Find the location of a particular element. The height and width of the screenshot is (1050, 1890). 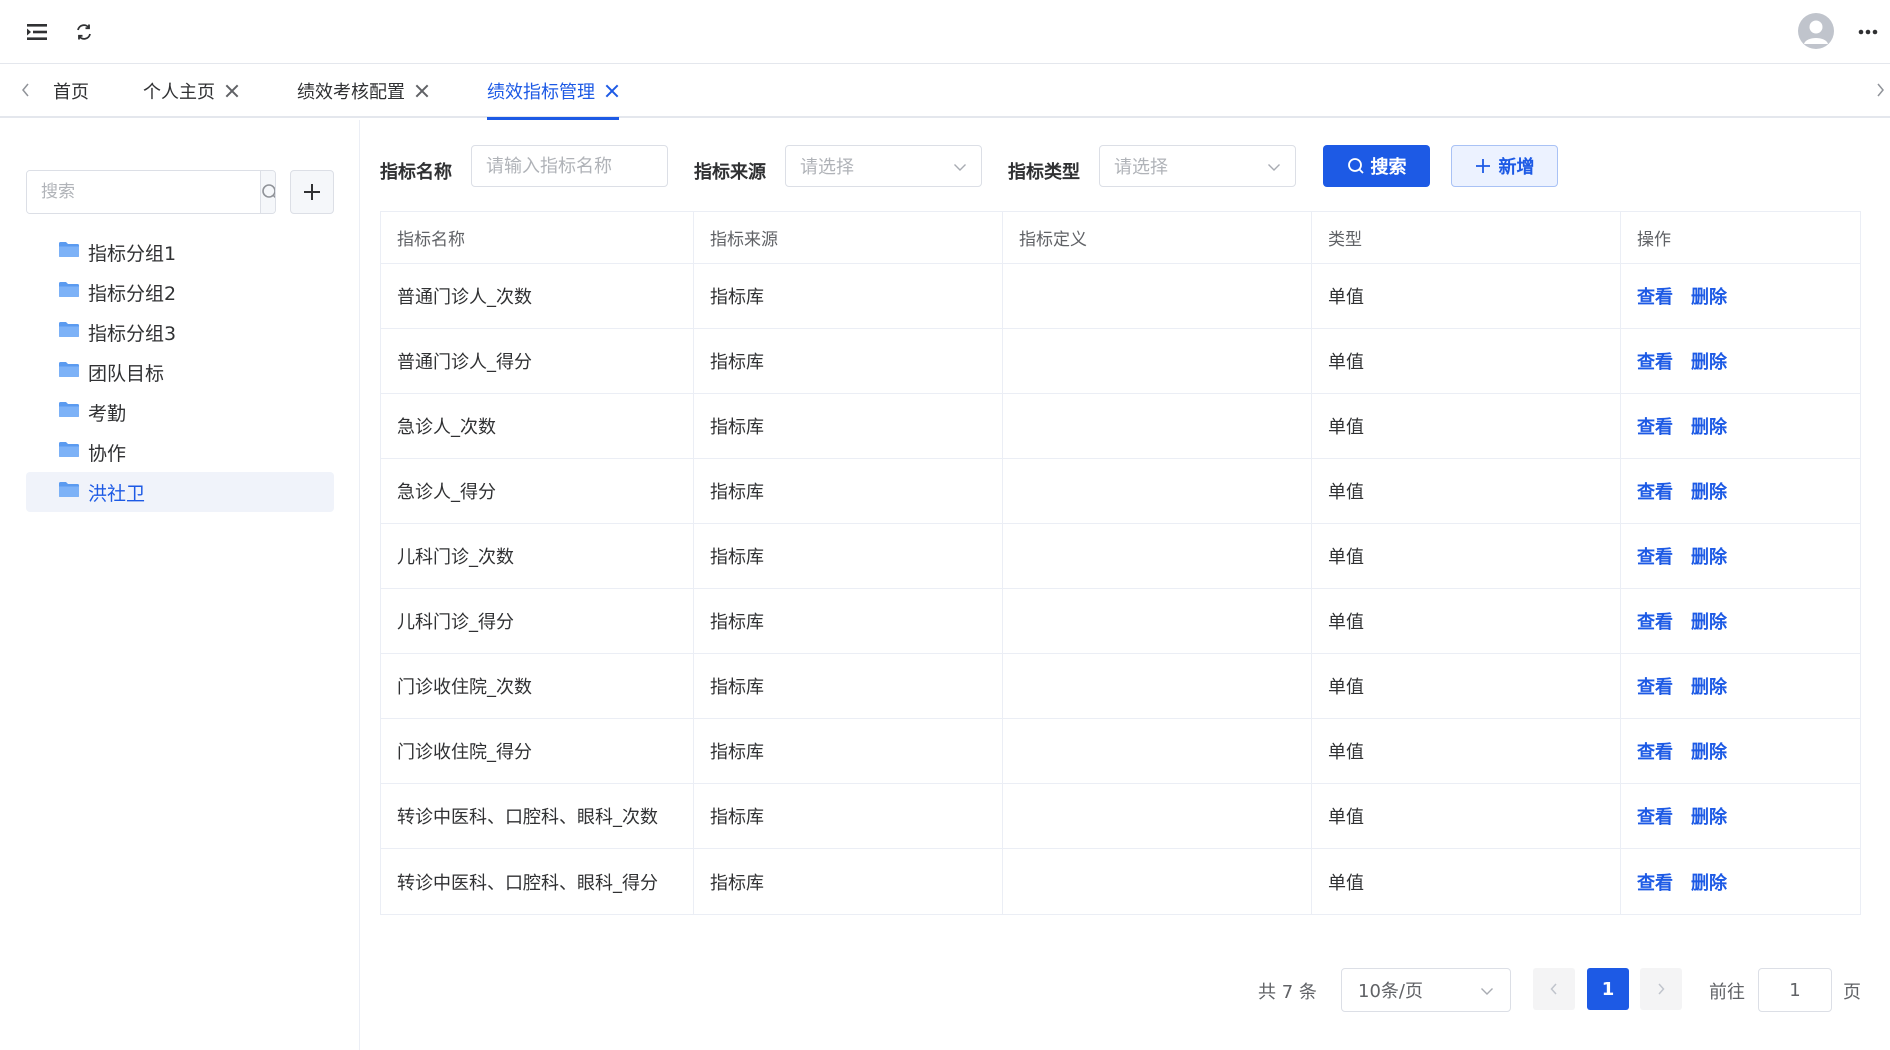

tab-personal-home: 个人主页 is located at coordinates (191, 91).